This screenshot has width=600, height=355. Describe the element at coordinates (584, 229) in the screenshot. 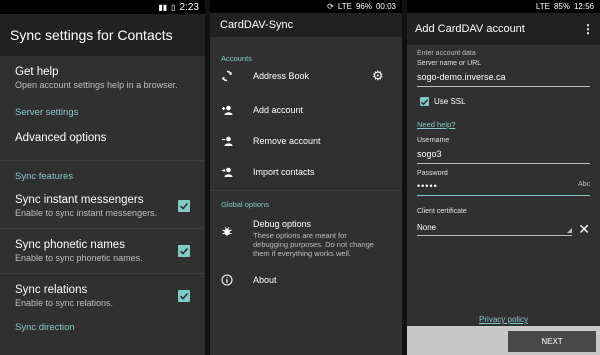

I see `clear-icon: ✕` at that location.